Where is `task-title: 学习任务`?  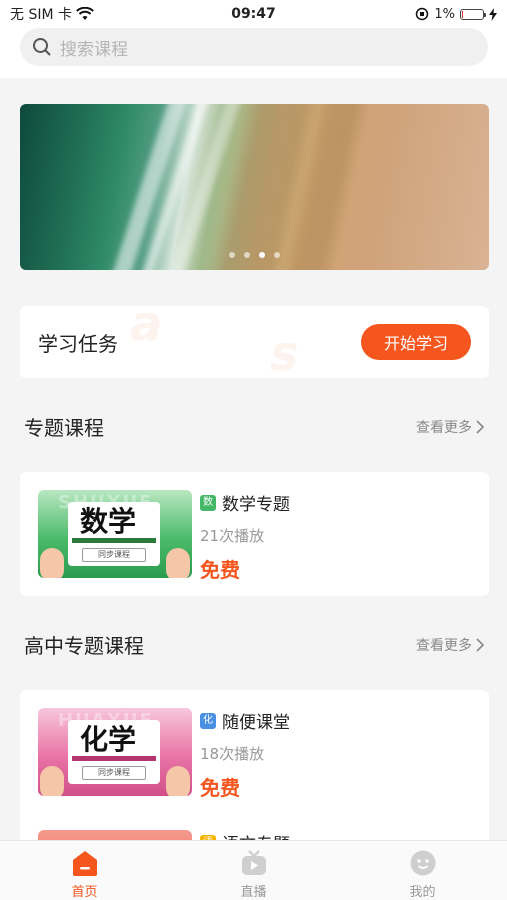
task-title: 学习任务 is located at coordinates (78, 343).